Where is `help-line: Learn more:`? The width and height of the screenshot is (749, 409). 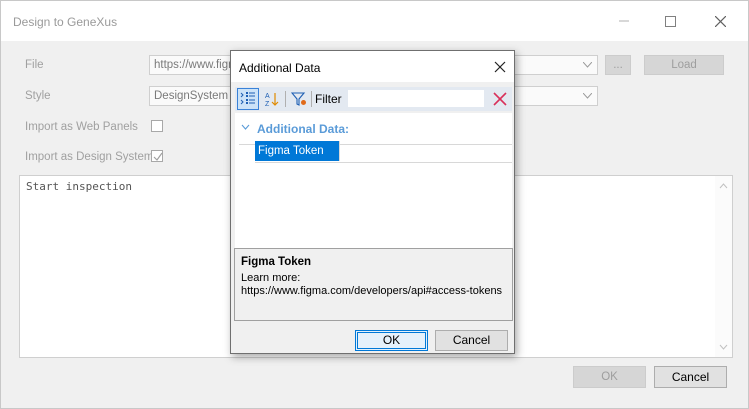 help-line: Learn more: is located at coordinates (271, 278).